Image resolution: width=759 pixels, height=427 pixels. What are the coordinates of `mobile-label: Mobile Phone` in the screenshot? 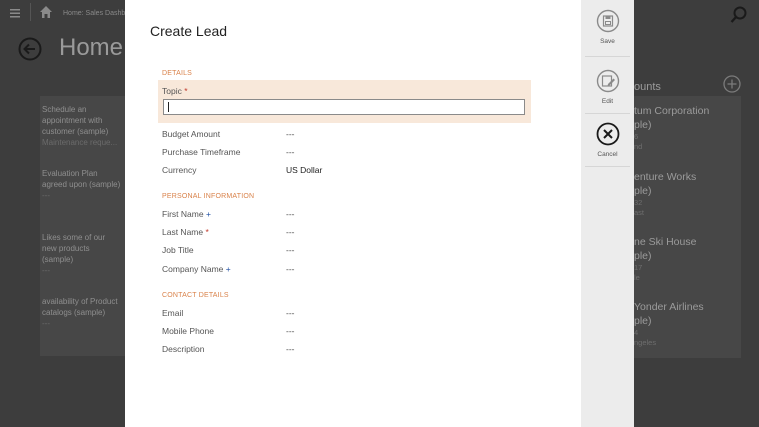 It's located at (188, 331).